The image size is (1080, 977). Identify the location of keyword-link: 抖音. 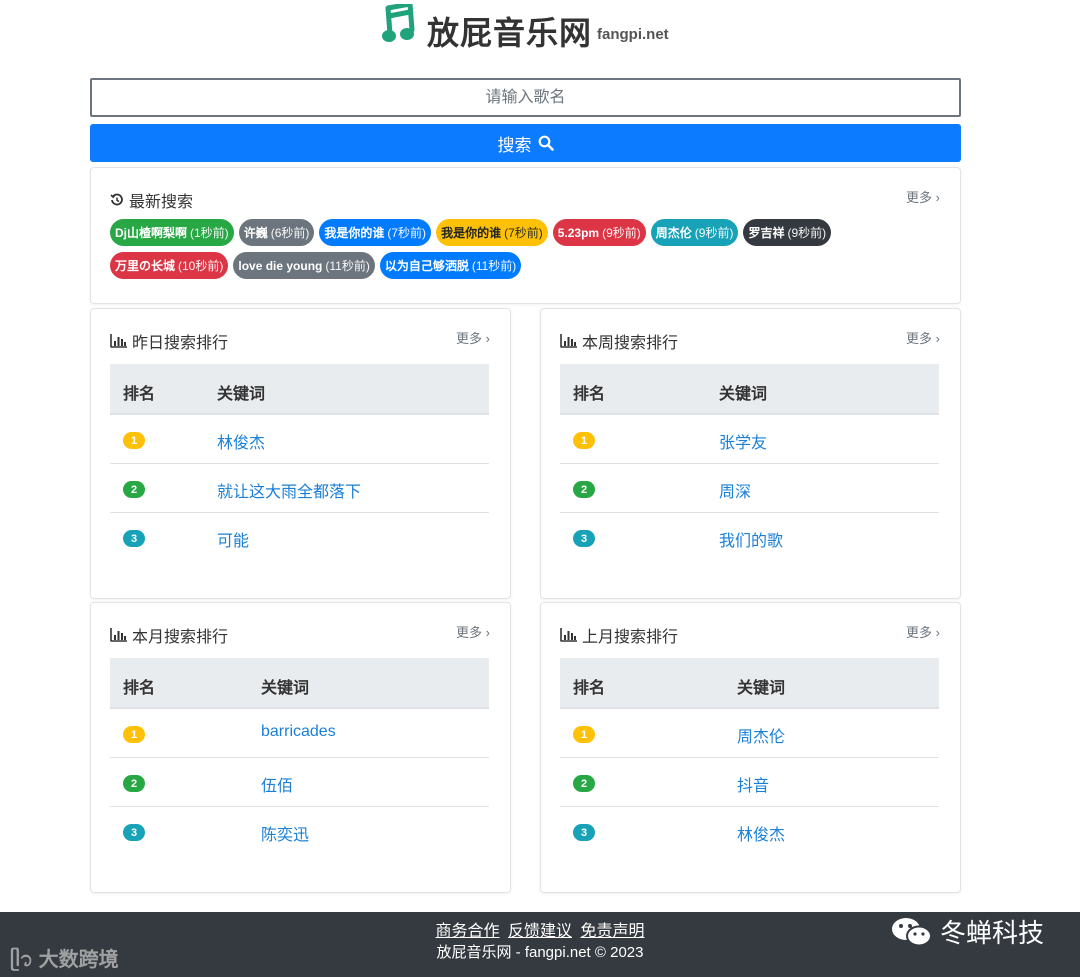
(753, 784).